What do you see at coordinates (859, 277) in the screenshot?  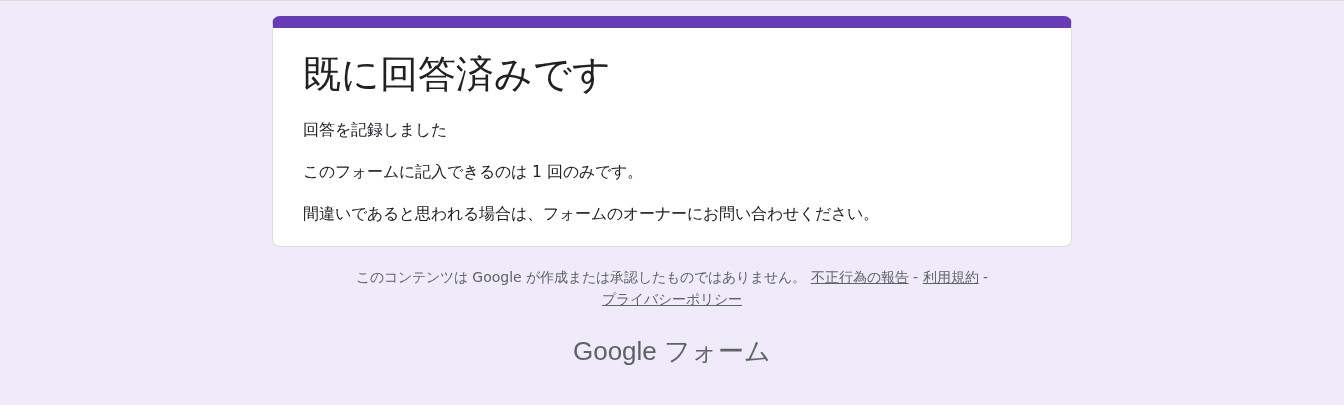 I see `footer-link: 不正行為の報告` at bounding box center [859, 277].